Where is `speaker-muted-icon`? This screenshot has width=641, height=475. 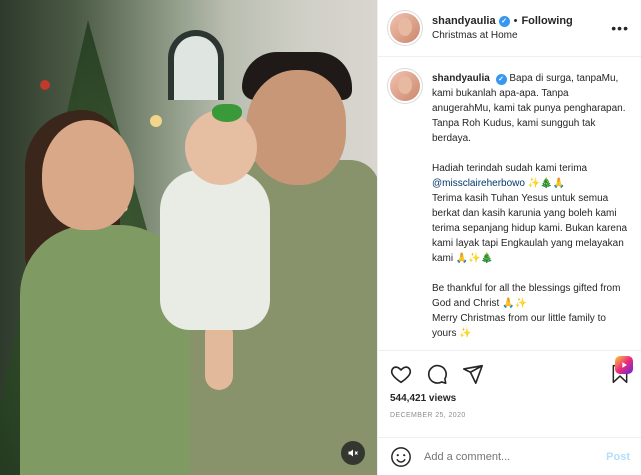 speaker-muted-icon is located at coordinates (353, 453).